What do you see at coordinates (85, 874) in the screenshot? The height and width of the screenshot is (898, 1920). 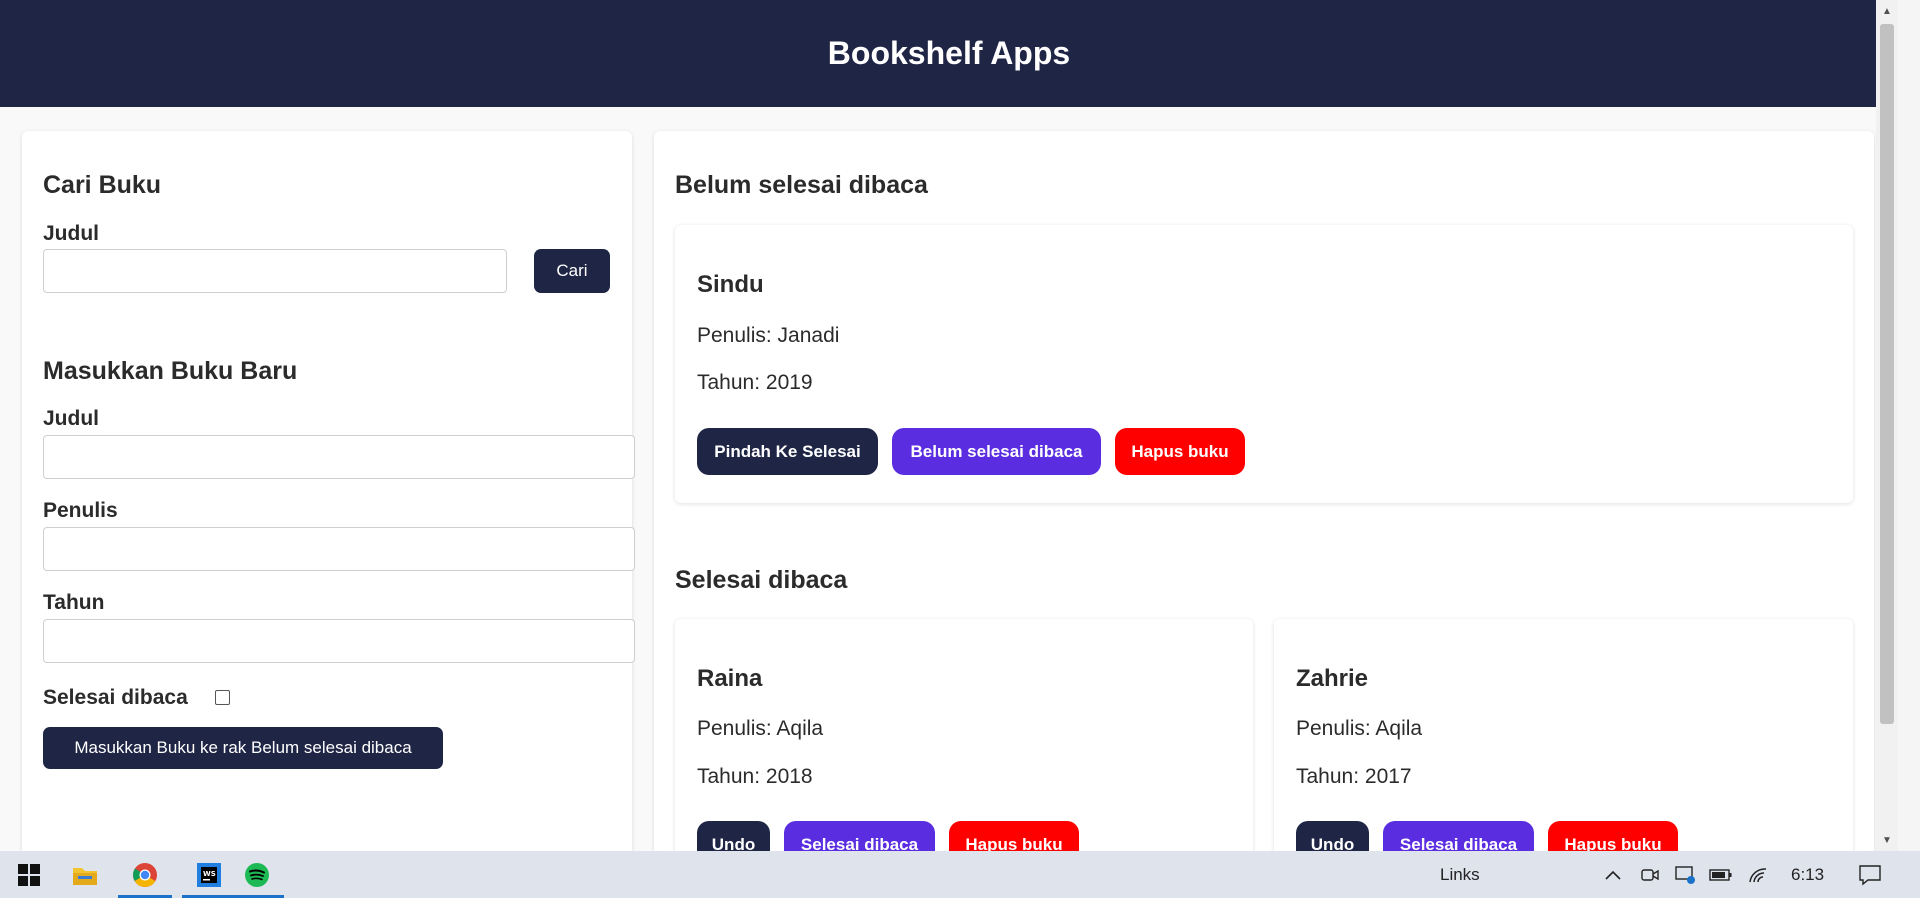 I see `file-explorer-icon` at bounding box center [85, 874].